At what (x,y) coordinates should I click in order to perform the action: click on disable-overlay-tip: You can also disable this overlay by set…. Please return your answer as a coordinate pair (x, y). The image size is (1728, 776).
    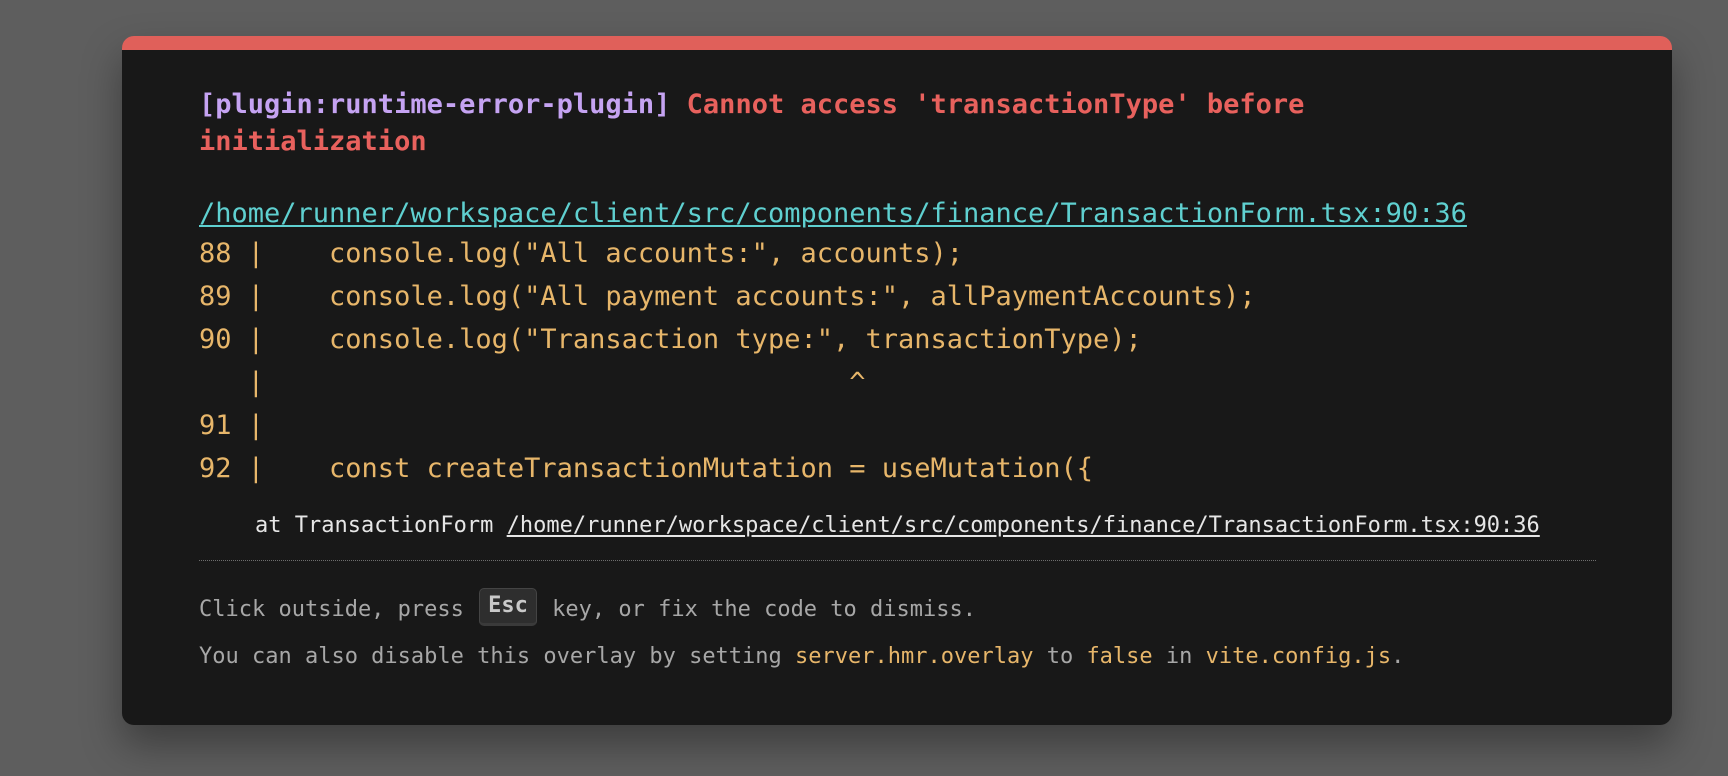
    Looking at the image, I should click on (899, 657).